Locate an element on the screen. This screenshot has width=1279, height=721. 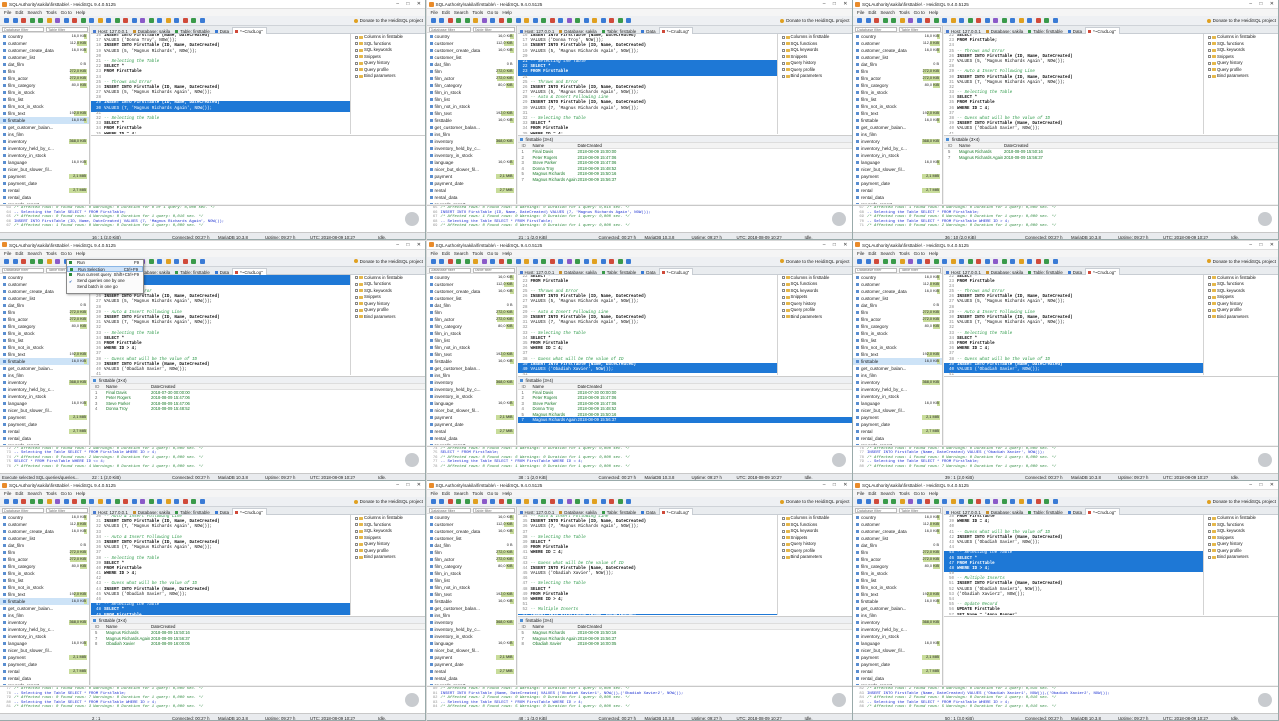
menu-item-search: Search is located at coordinates (34, 253).